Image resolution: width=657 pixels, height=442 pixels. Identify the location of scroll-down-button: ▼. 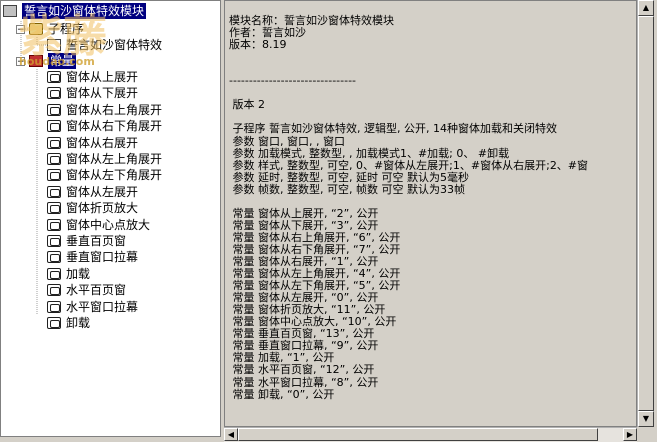
(646, 419).